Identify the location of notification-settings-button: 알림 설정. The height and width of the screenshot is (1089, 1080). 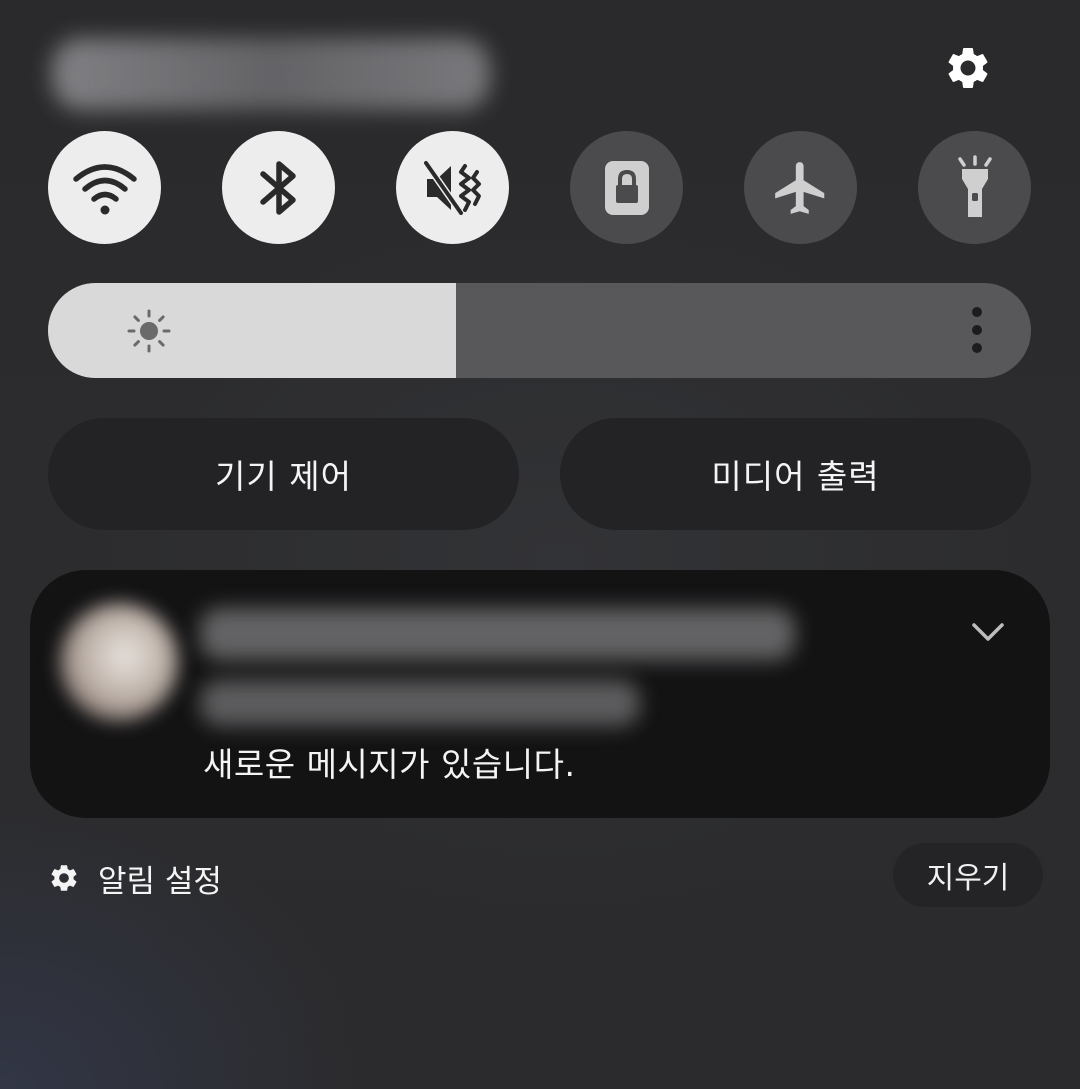
(135, 878).